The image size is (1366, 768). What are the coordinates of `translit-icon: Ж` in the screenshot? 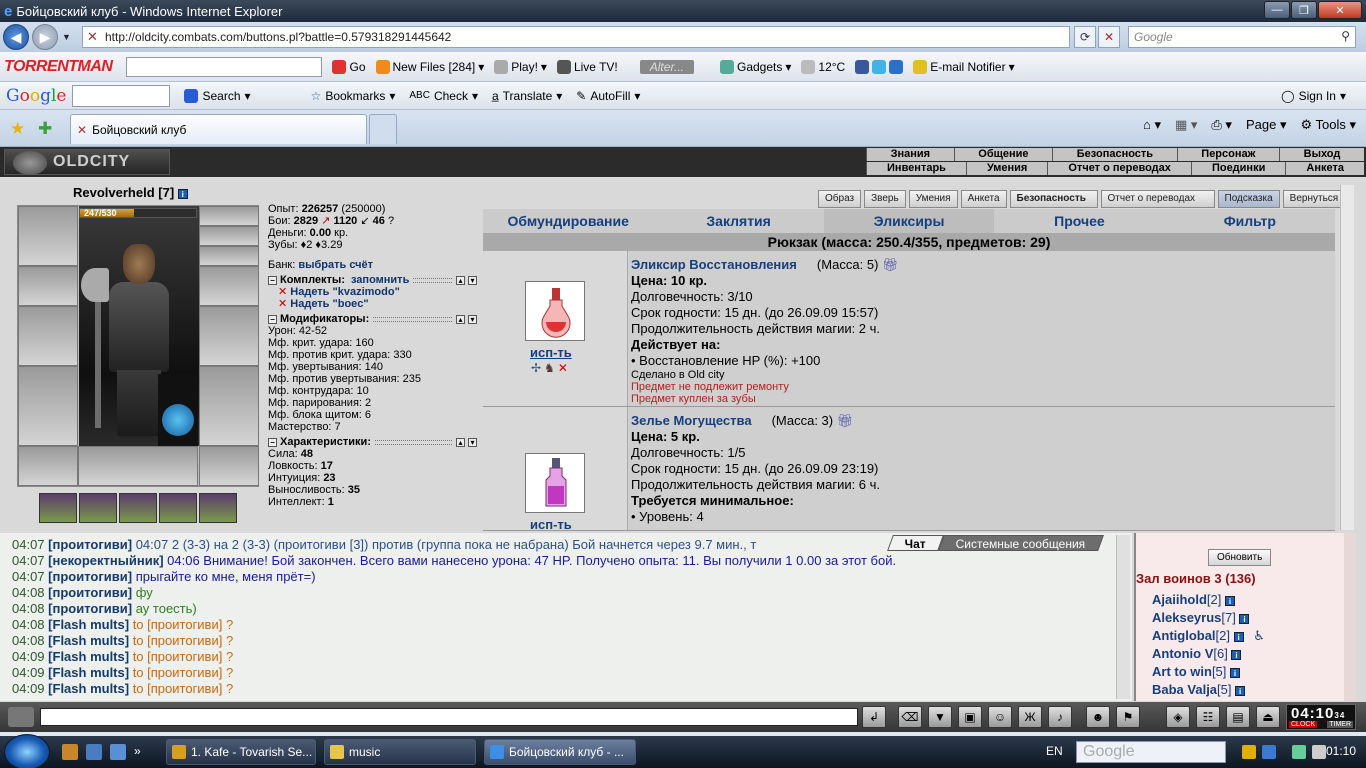 It's located at (1030, 717).